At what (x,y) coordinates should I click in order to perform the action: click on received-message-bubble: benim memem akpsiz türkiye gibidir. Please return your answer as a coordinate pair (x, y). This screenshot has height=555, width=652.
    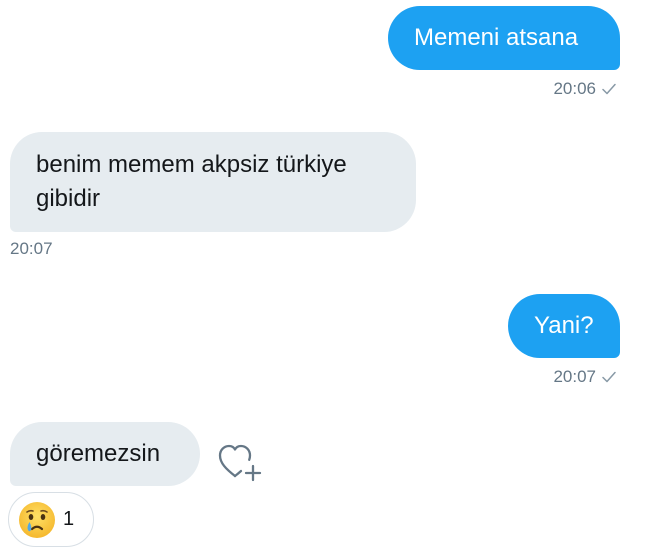
    Looking at the image, I should click on (213, 182).